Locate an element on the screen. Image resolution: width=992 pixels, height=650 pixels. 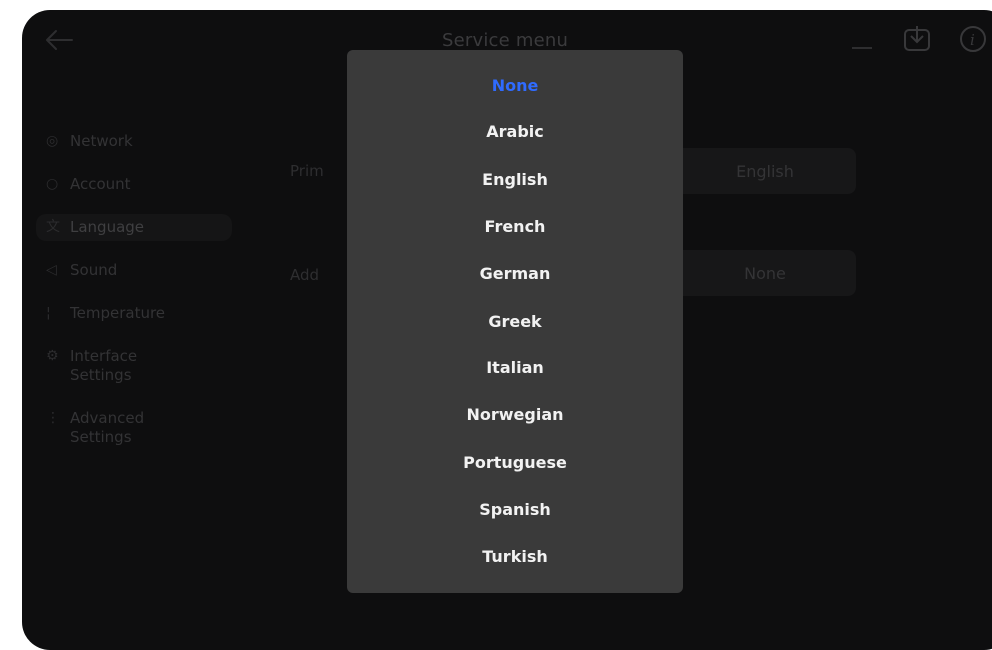
minimize-icon is located at coordinates (862, 40).